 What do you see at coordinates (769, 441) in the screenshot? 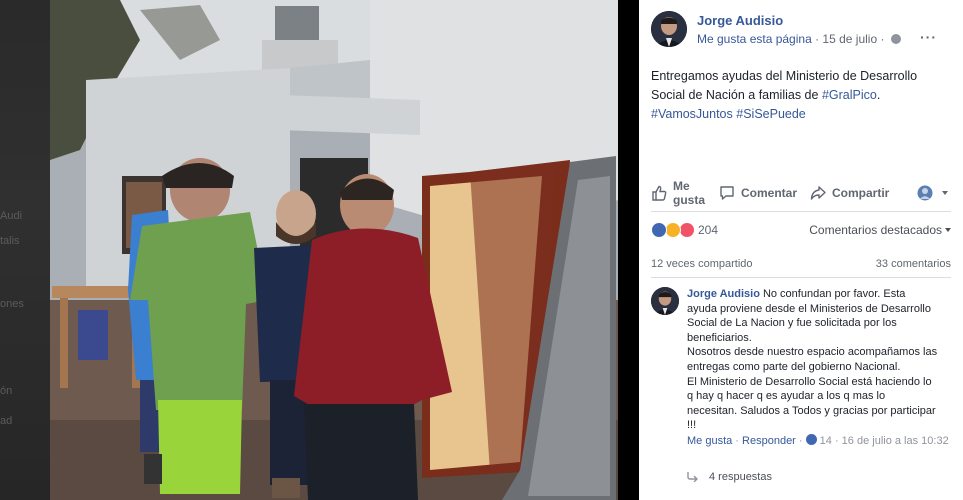
I see `comment-reply-link: Responder` at bounding box center [769, 441].